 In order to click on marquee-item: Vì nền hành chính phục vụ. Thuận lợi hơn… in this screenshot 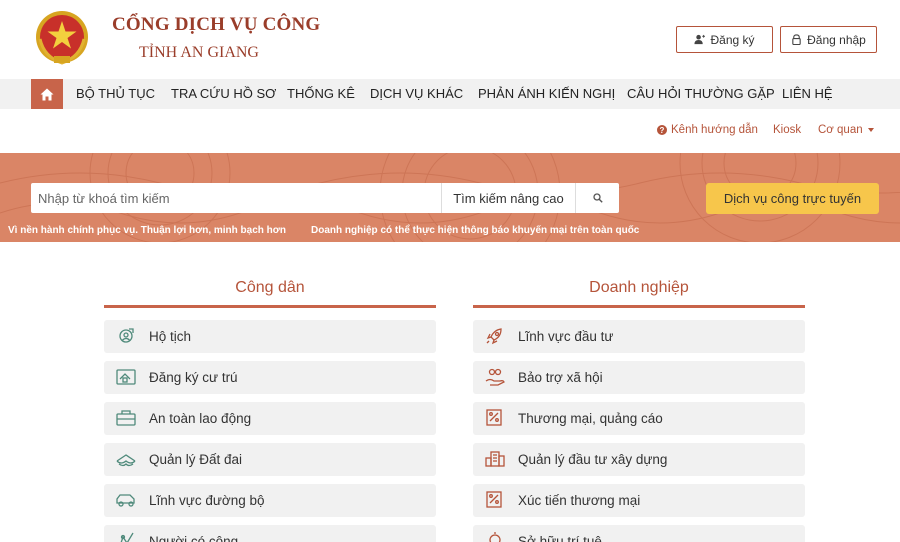, I will do `click(147, 230)`.